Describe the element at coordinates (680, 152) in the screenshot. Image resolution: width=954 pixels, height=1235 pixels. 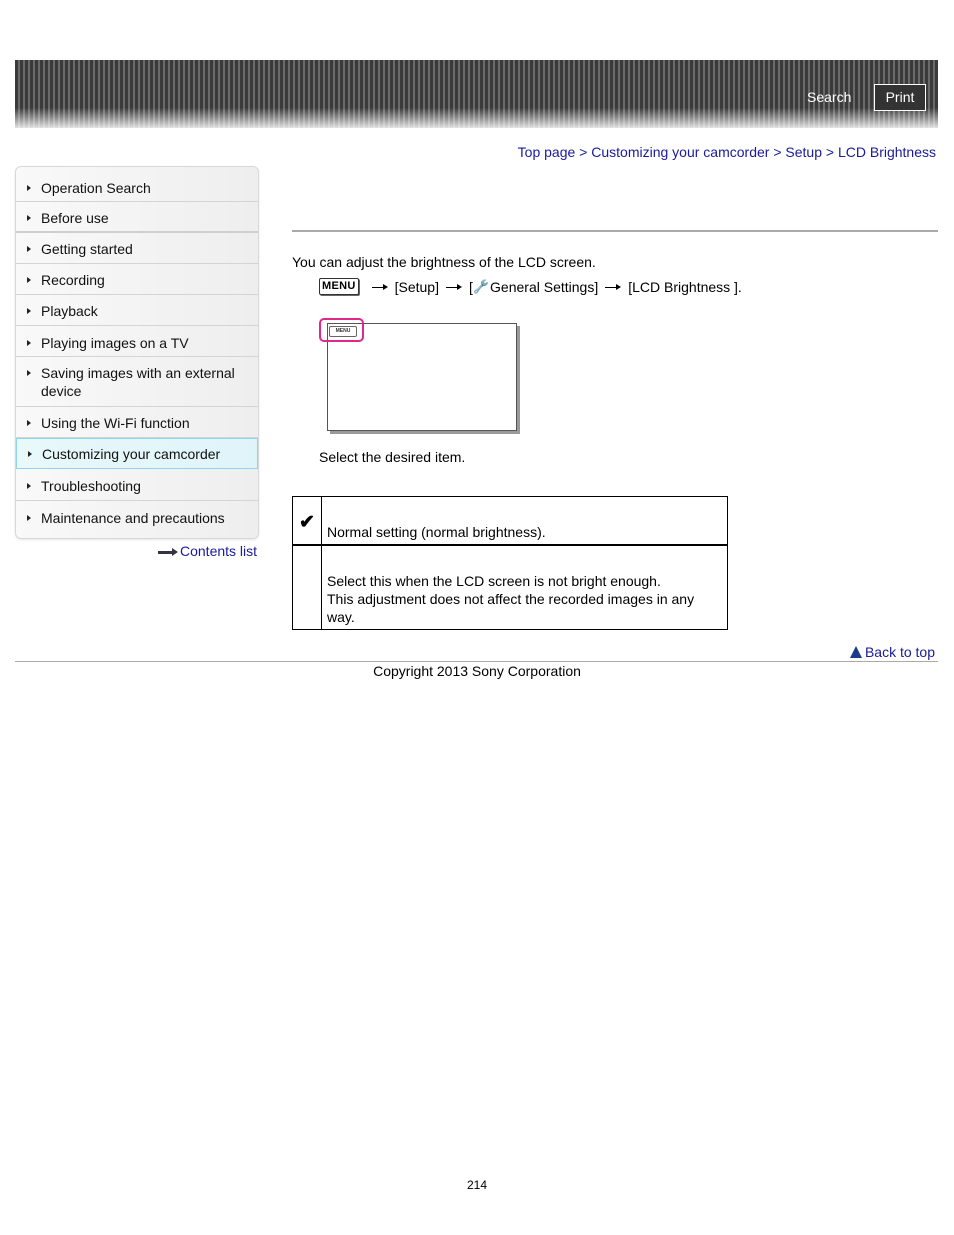
I see `breadcrumb-customizing: Customizing your camcorder` at that location.